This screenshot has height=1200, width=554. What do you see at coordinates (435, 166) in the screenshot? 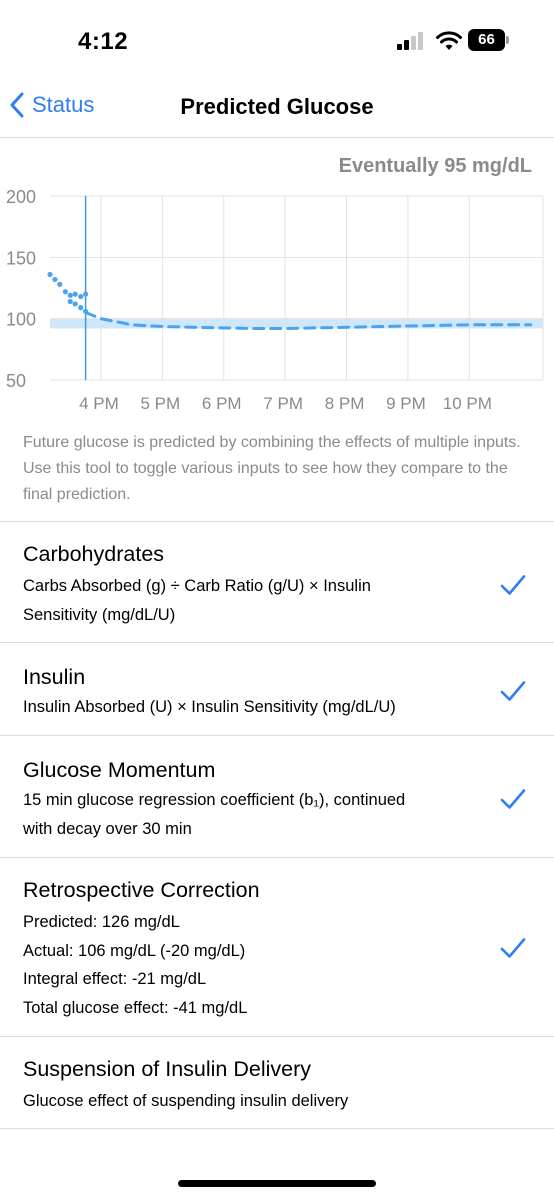
I see `eventual-glucose-label: Eventually 95 mg/dL` at bounding box center [435, 166].